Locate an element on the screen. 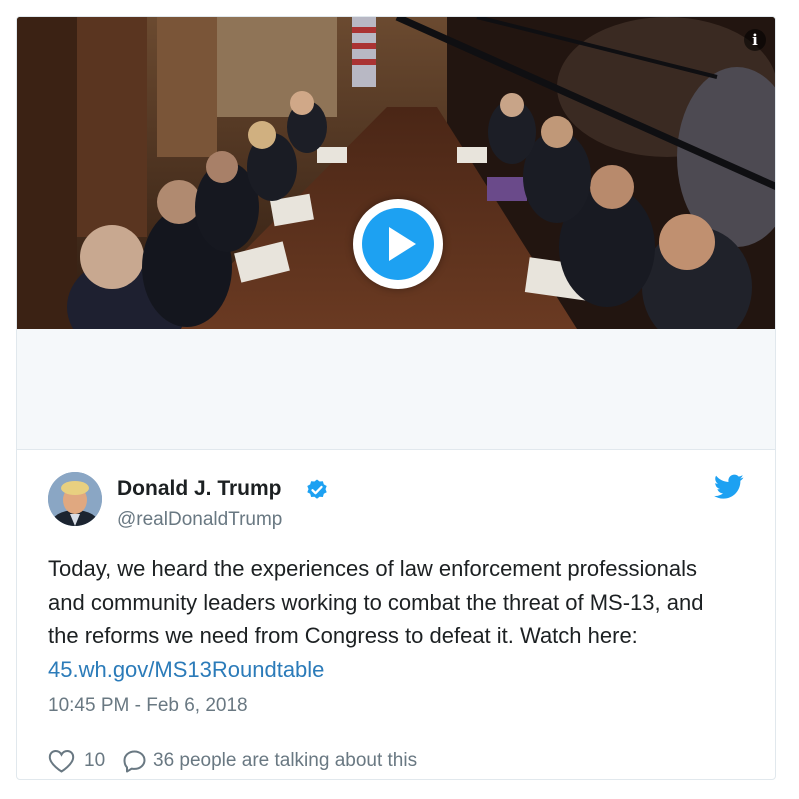 Image resolution: width=799 pixels, height=799 pixels. display-name: Donald J. Trump is located at coordinates (199, 489).